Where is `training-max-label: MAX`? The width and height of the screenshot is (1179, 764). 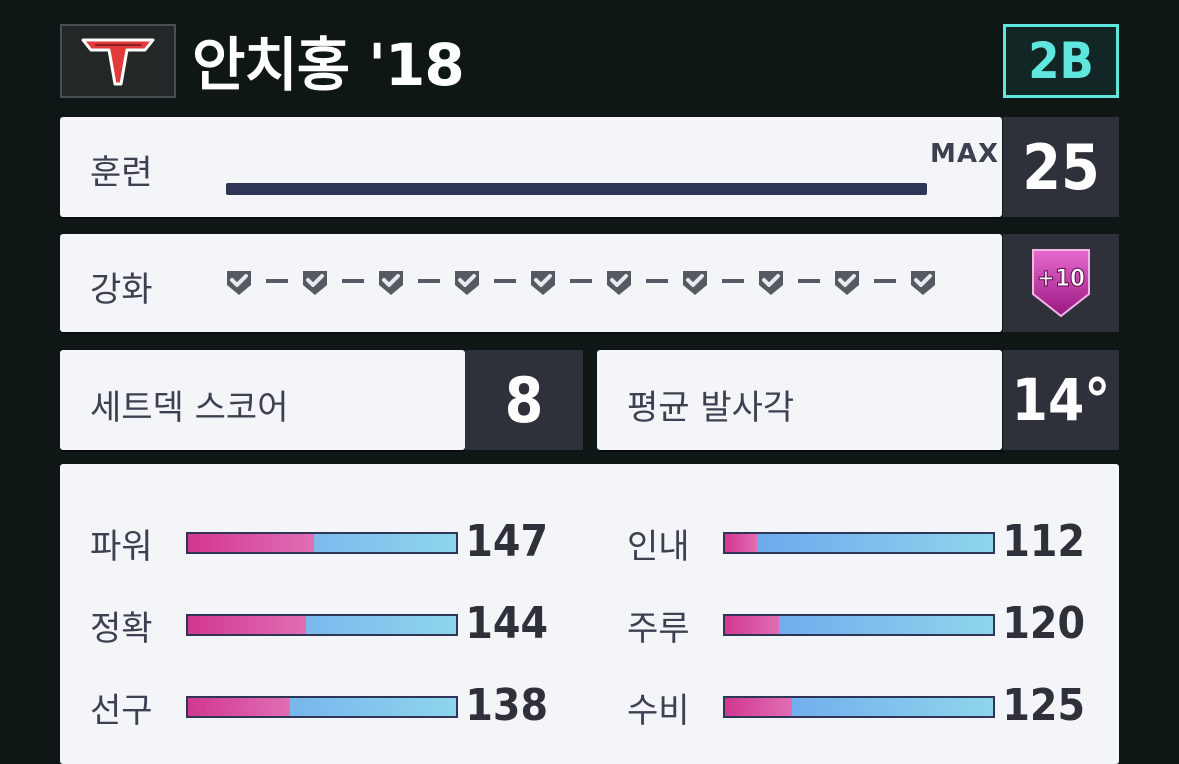 training-max-label: MAX is located at coordinates (965, 154).